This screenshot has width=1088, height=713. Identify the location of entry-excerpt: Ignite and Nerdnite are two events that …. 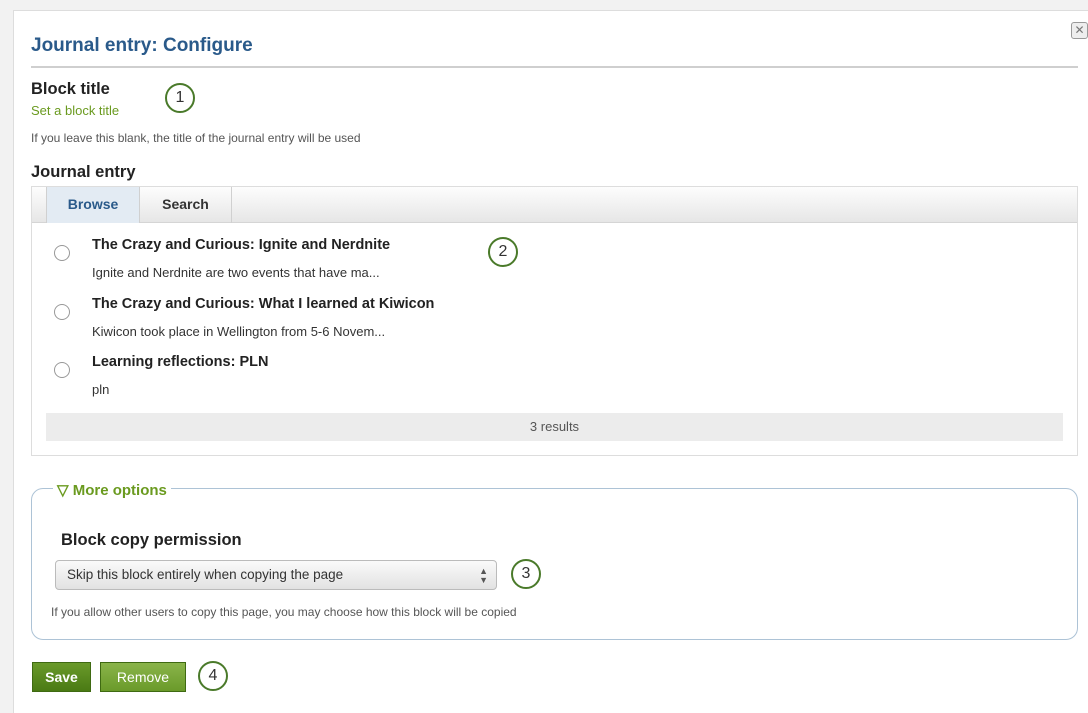
(236, 272).